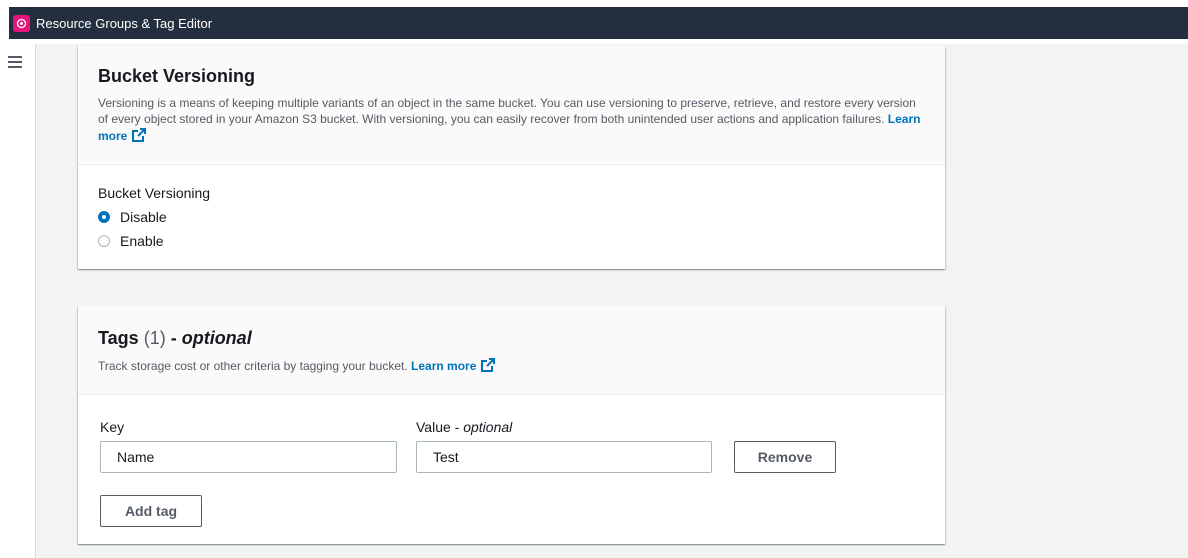  What do you see at coordinates (151, 511) in the screenshot?
I see `add-tag-button: Add tag` at bounding box center [151, 511].